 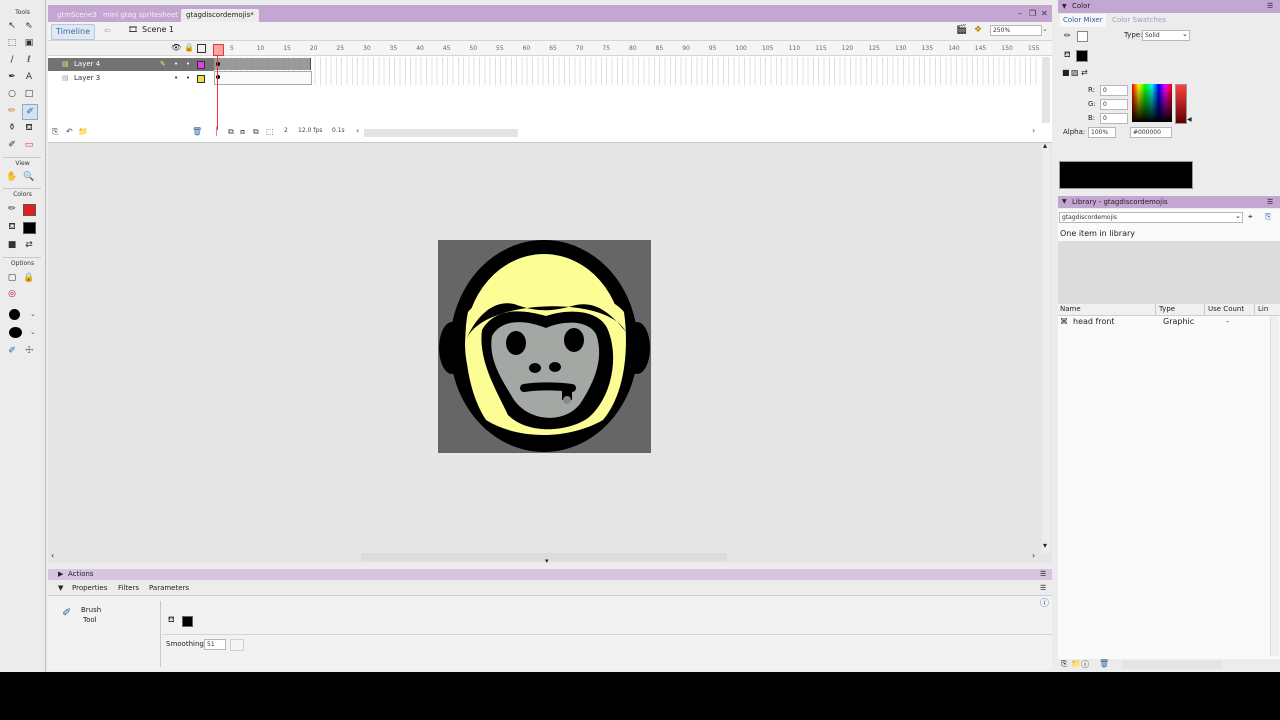 What do you see at coordinates (270, 131) in the screenshot?
I see `modify-onion-markers-icon: ⬚` at bounding box center [270, 131].